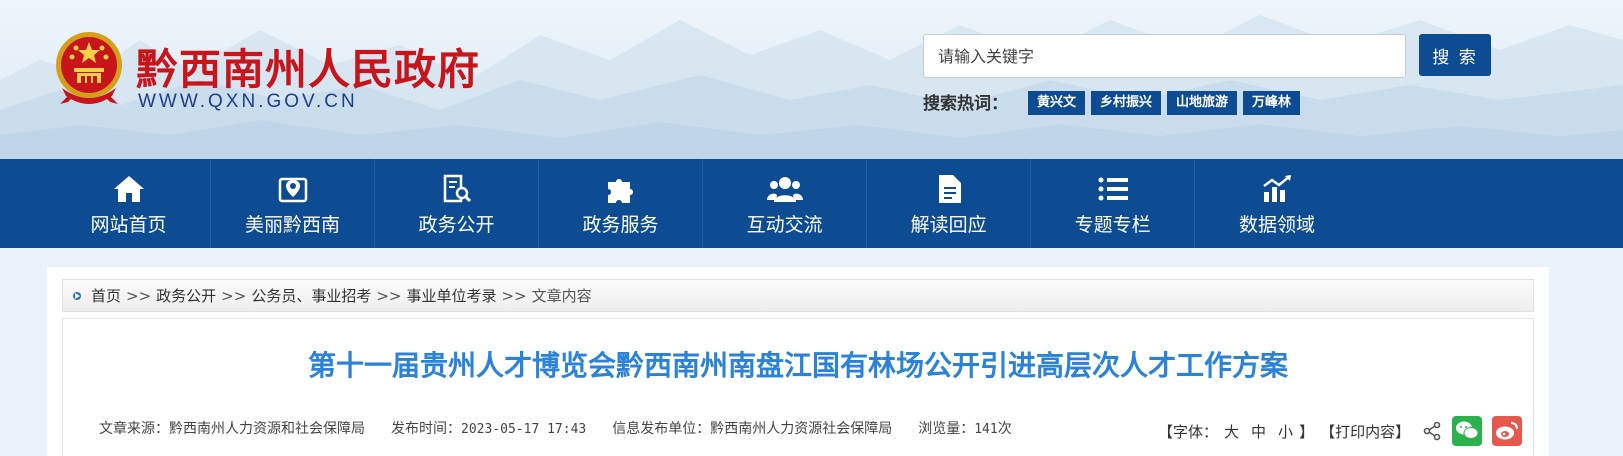  I want to click on article-tools: 【字体： 大 中 小 】 【打印内容】, so click(1340, 431).